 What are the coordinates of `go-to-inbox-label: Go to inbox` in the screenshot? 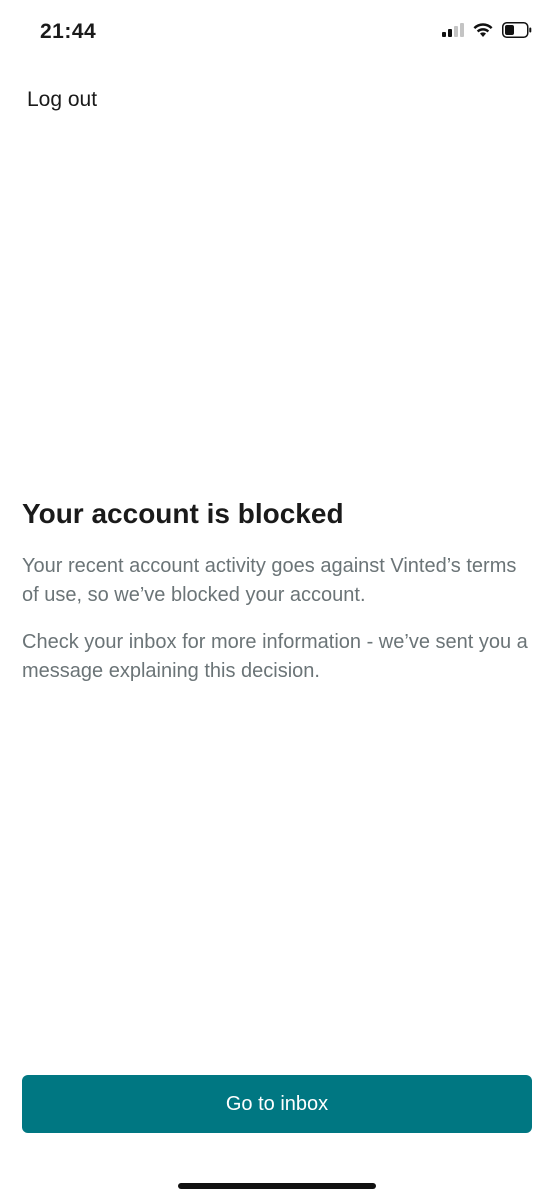 It's located at (277, 1103).